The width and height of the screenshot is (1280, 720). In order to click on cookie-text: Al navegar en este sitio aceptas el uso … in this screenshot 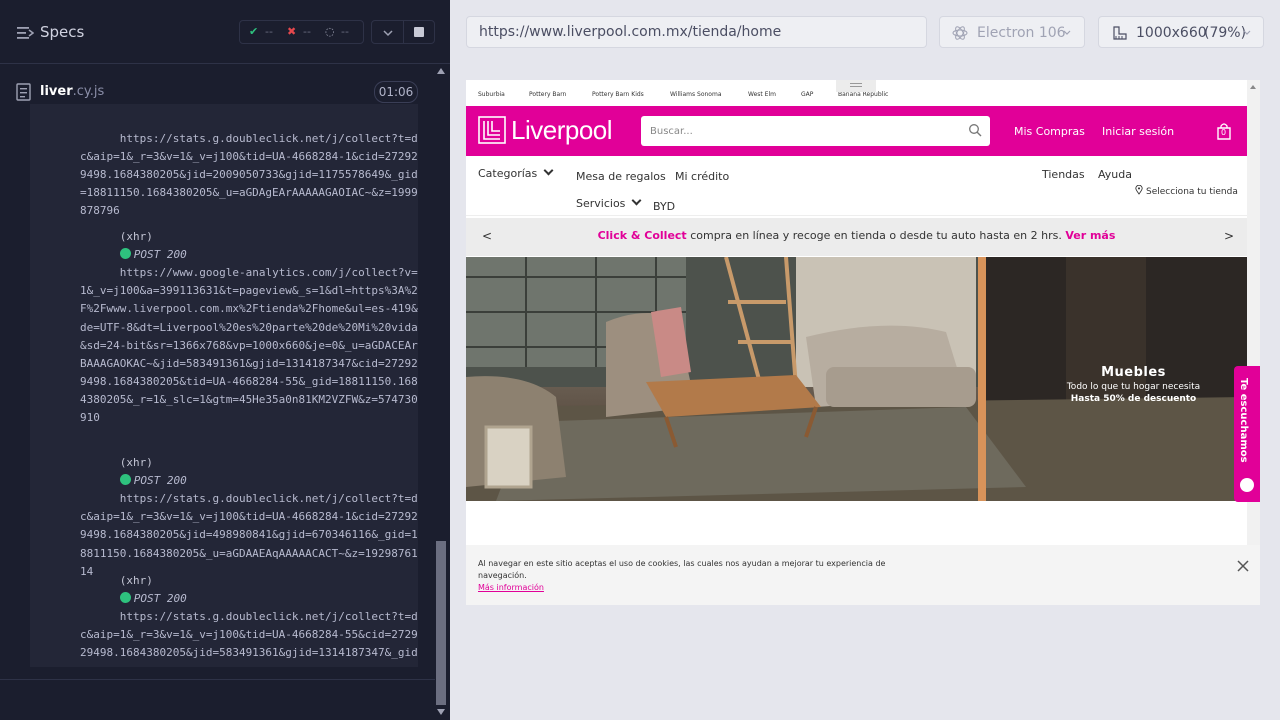, I will do `click(682, 569)`.